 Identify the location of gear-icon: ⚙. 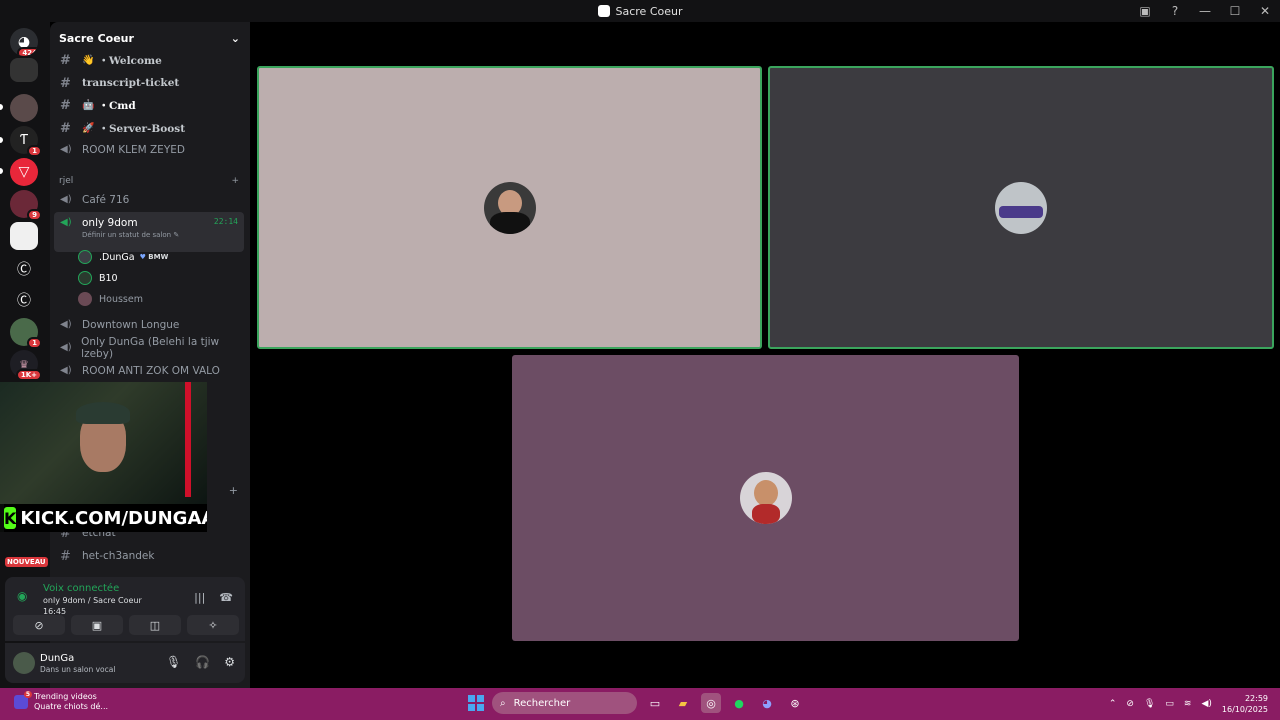
(229, 662).